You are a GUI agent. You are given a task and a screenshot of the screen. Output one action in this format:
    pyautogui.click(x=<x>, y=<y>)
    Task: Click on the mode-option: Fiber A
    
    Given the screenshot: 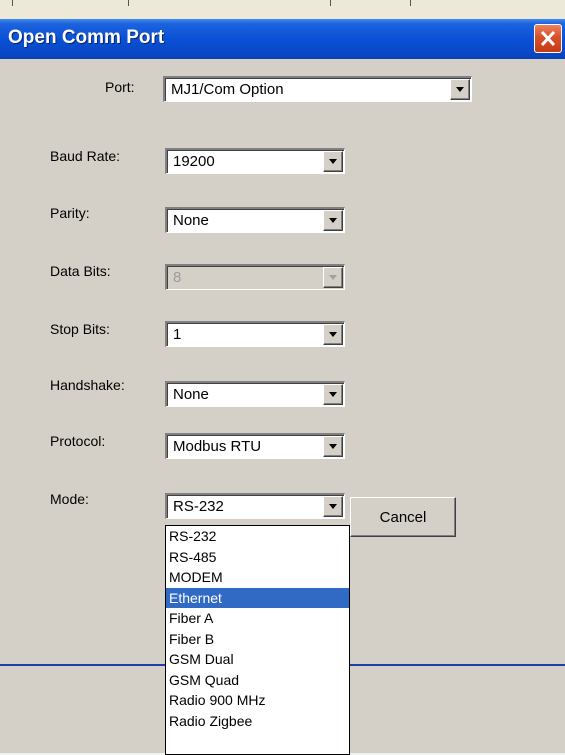 What is the action you would take?
    pyautogui.click(x=257, y=618)
    